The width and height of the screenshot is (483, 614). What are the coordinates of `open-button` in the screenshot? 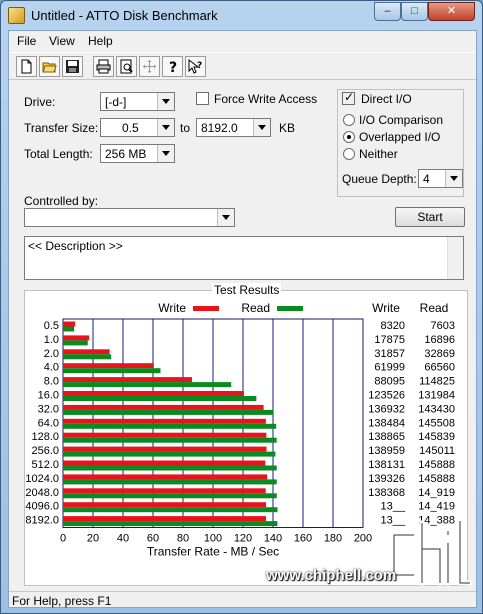 It's located at (49, 66).